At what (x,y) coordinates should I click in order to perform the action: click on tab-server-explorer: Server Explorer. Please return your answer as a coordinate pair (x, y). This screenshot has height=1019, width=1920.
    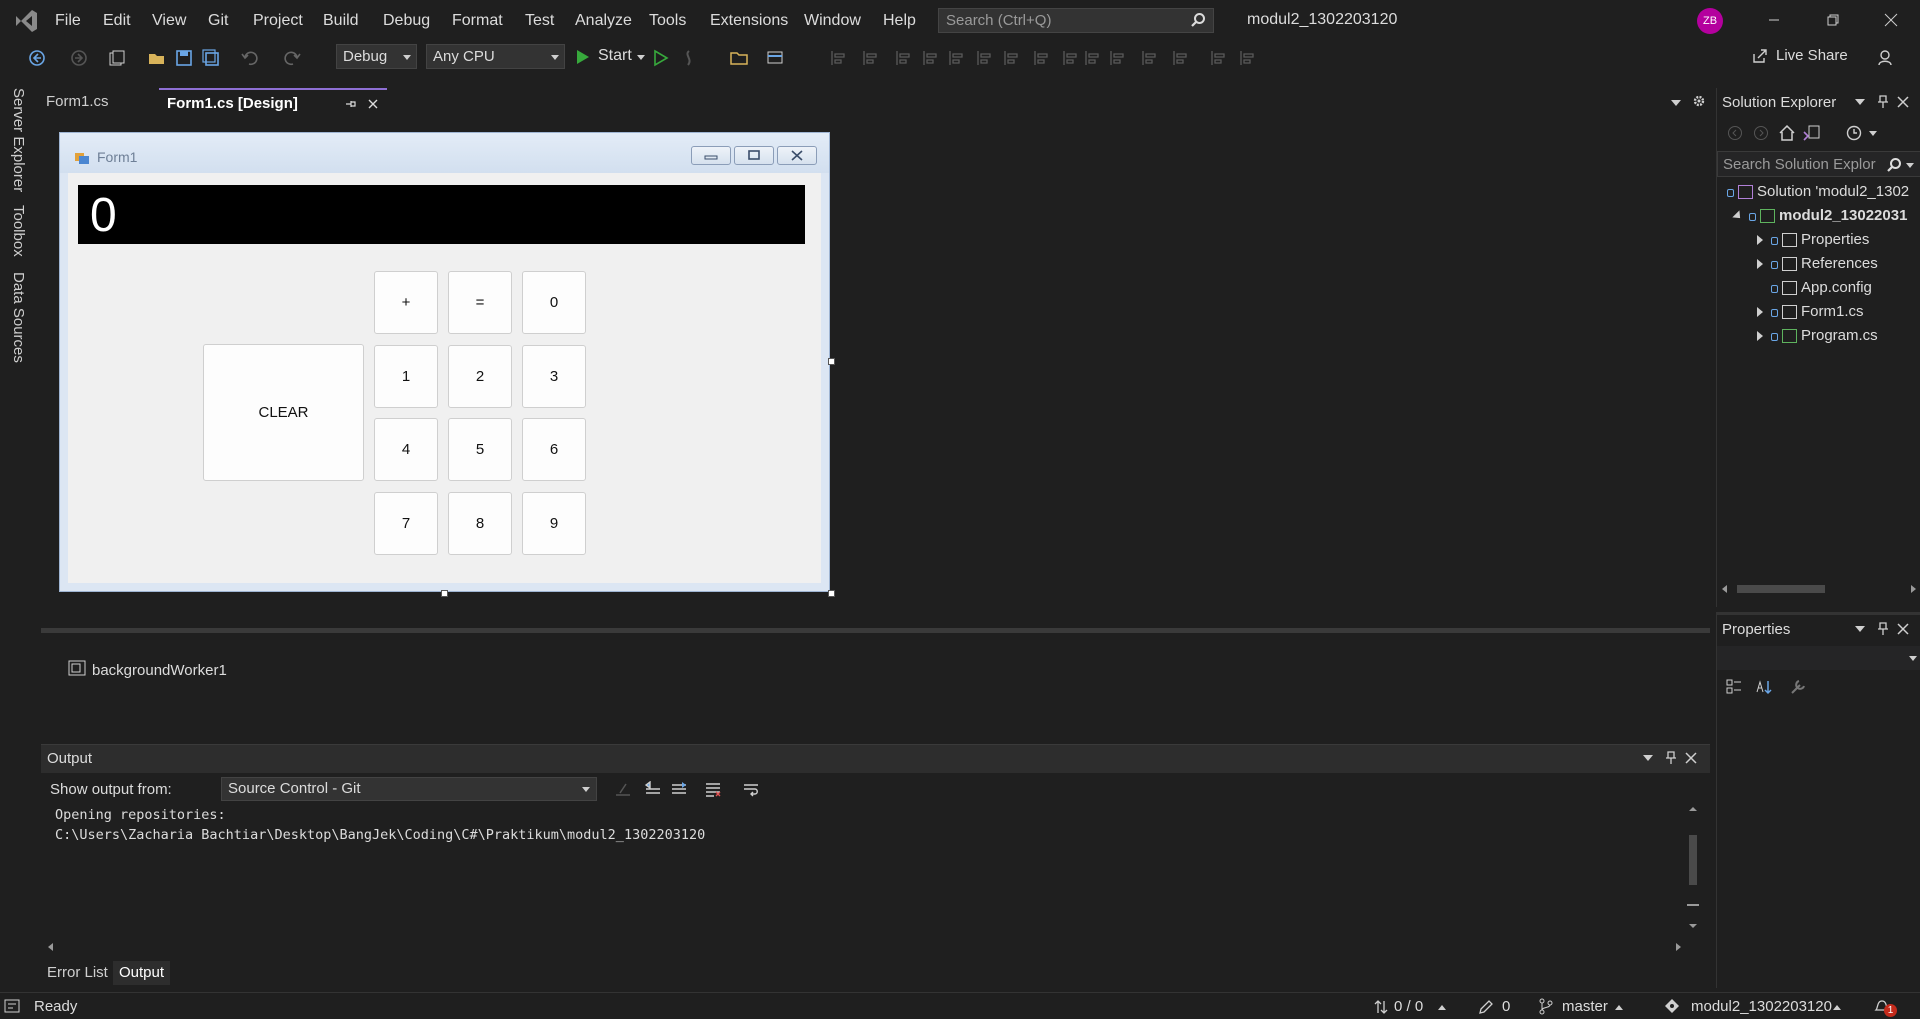
    Looking at the image, I should click on (18, 140).